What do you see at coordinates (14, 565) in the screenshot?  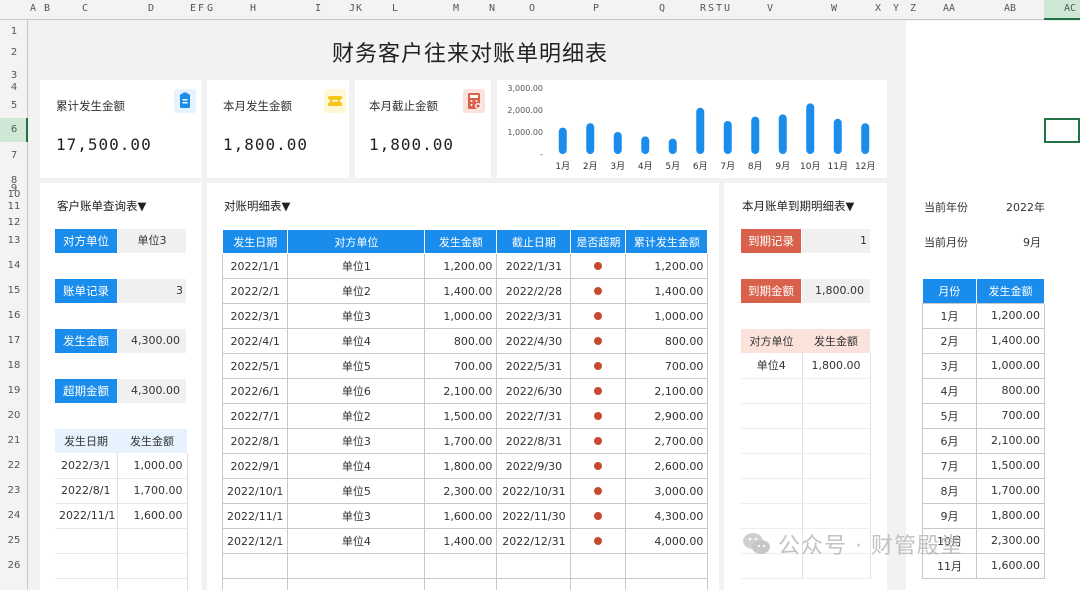 I see `row-26: 26` at bounding box center [14, 565].